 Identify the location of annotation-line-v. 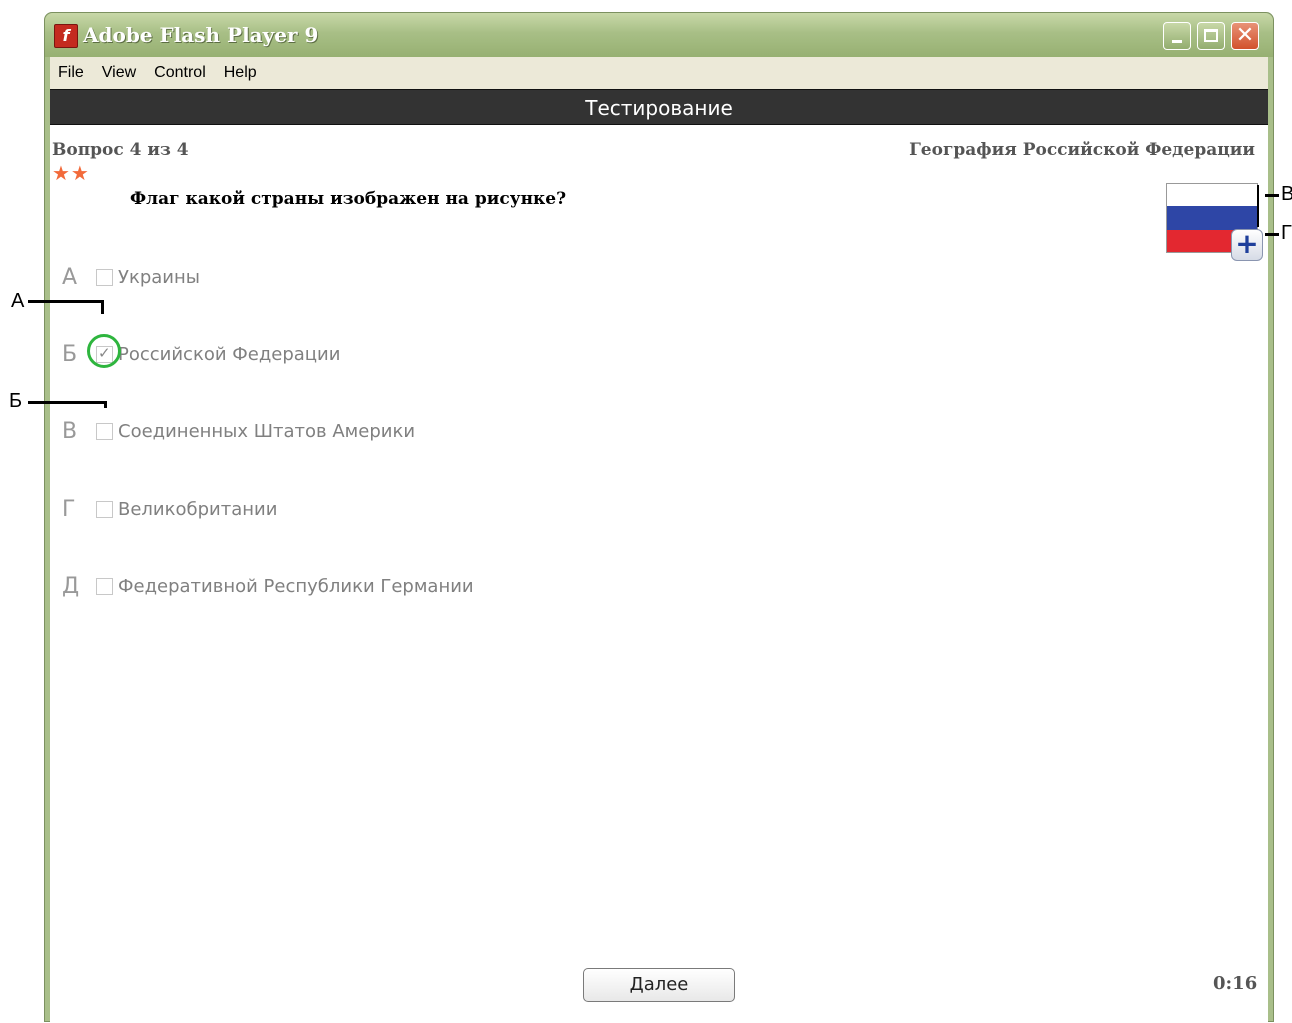
(1272, 195).